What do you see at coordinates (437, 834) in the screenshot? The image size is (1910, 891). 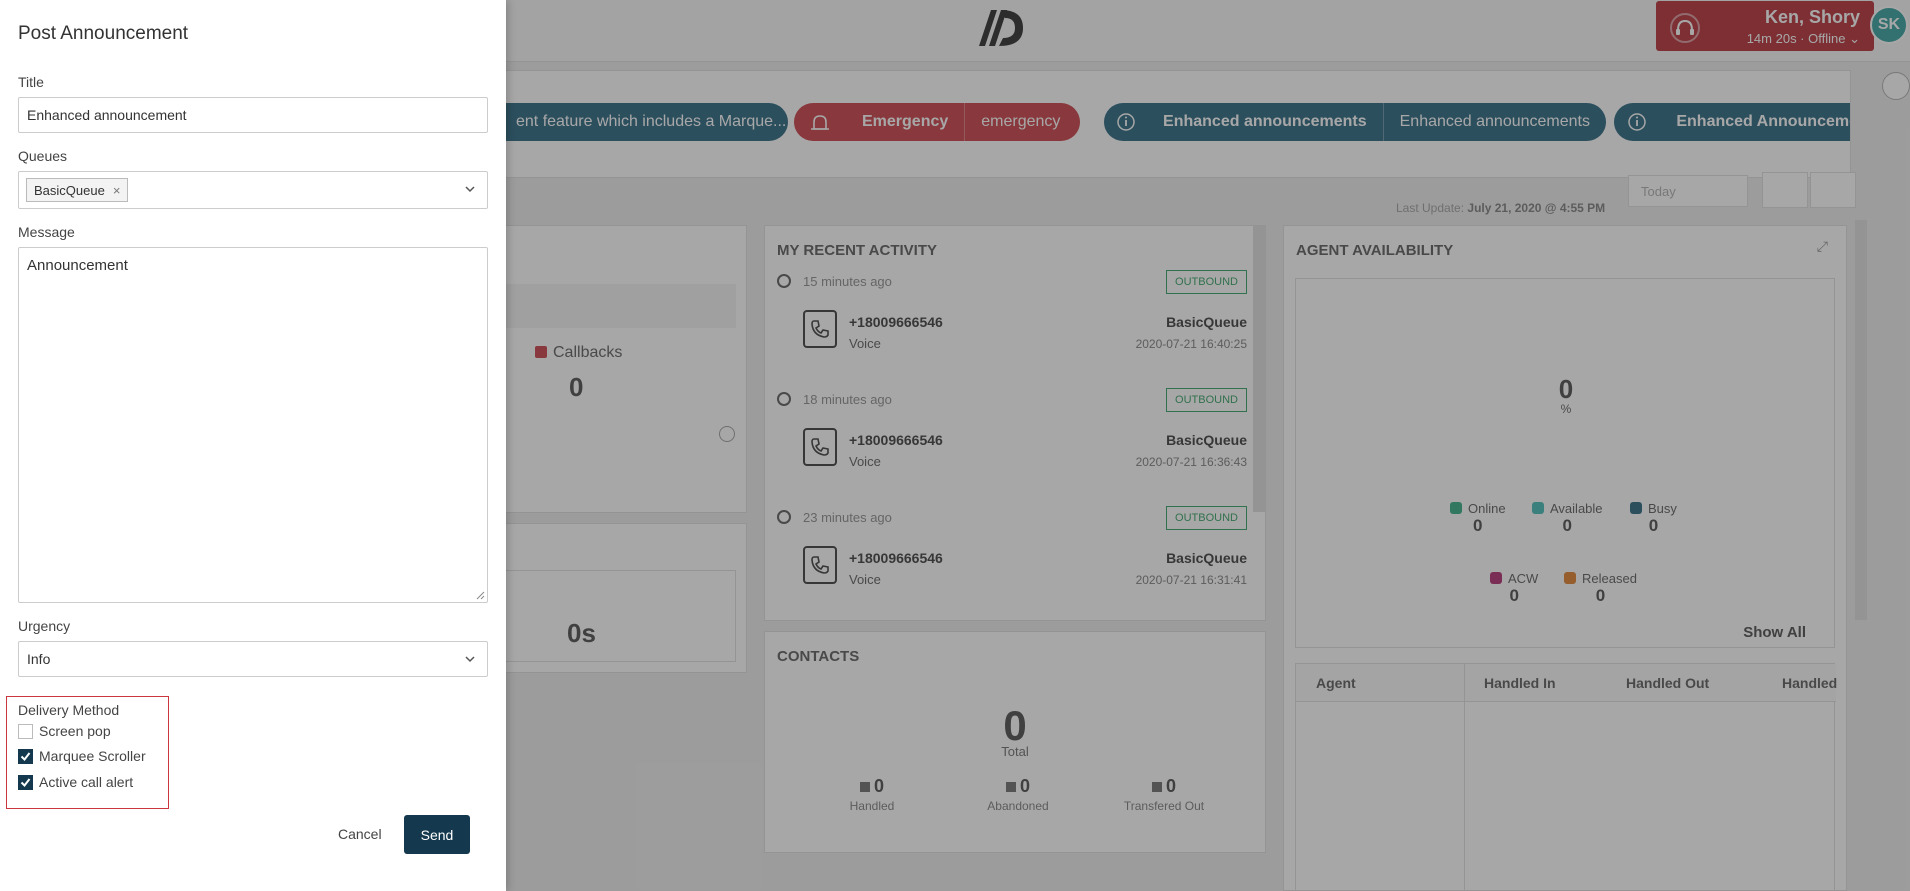 I see `send-button: Send` at bounding box center [437, 834].